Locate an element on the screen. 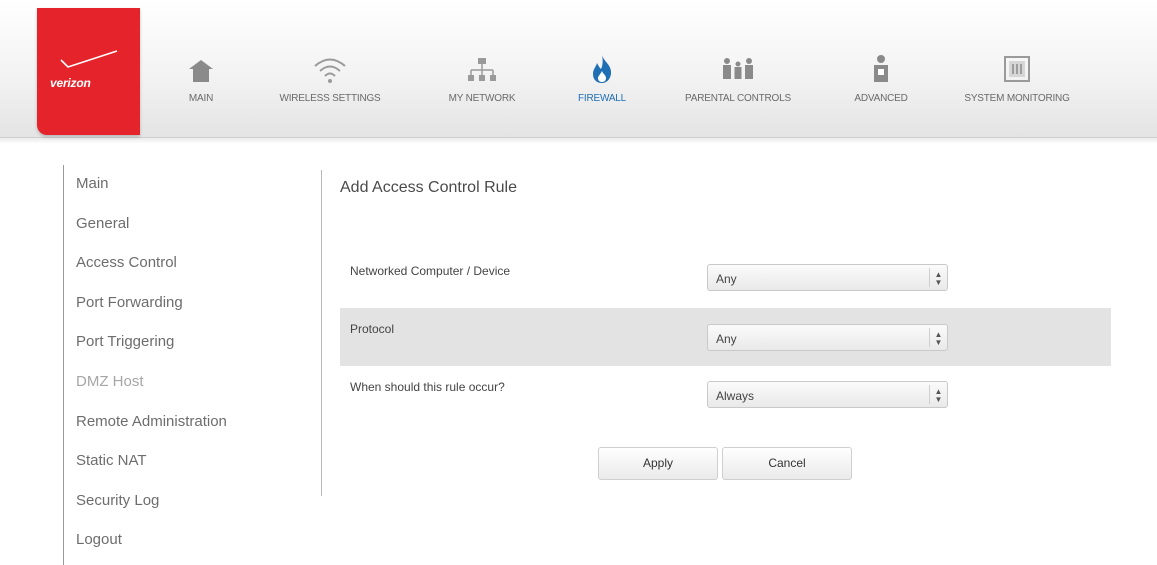 Image resolution: width=1157 pixels, height=565 pixels. nav-parental-controls: PARENTAL CONTROLS is located at coordinates (738, 74).